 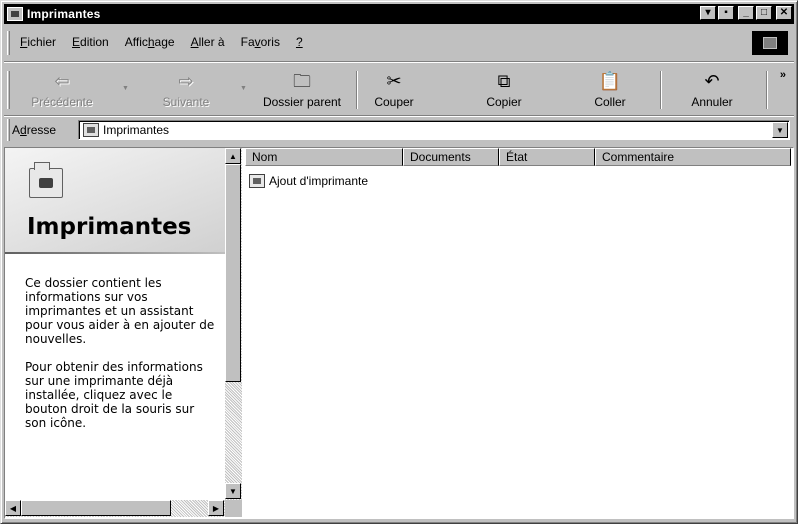 I want to click on pane-vertical-scrollbar: ▲ ▼, so click(x=233, y=324).